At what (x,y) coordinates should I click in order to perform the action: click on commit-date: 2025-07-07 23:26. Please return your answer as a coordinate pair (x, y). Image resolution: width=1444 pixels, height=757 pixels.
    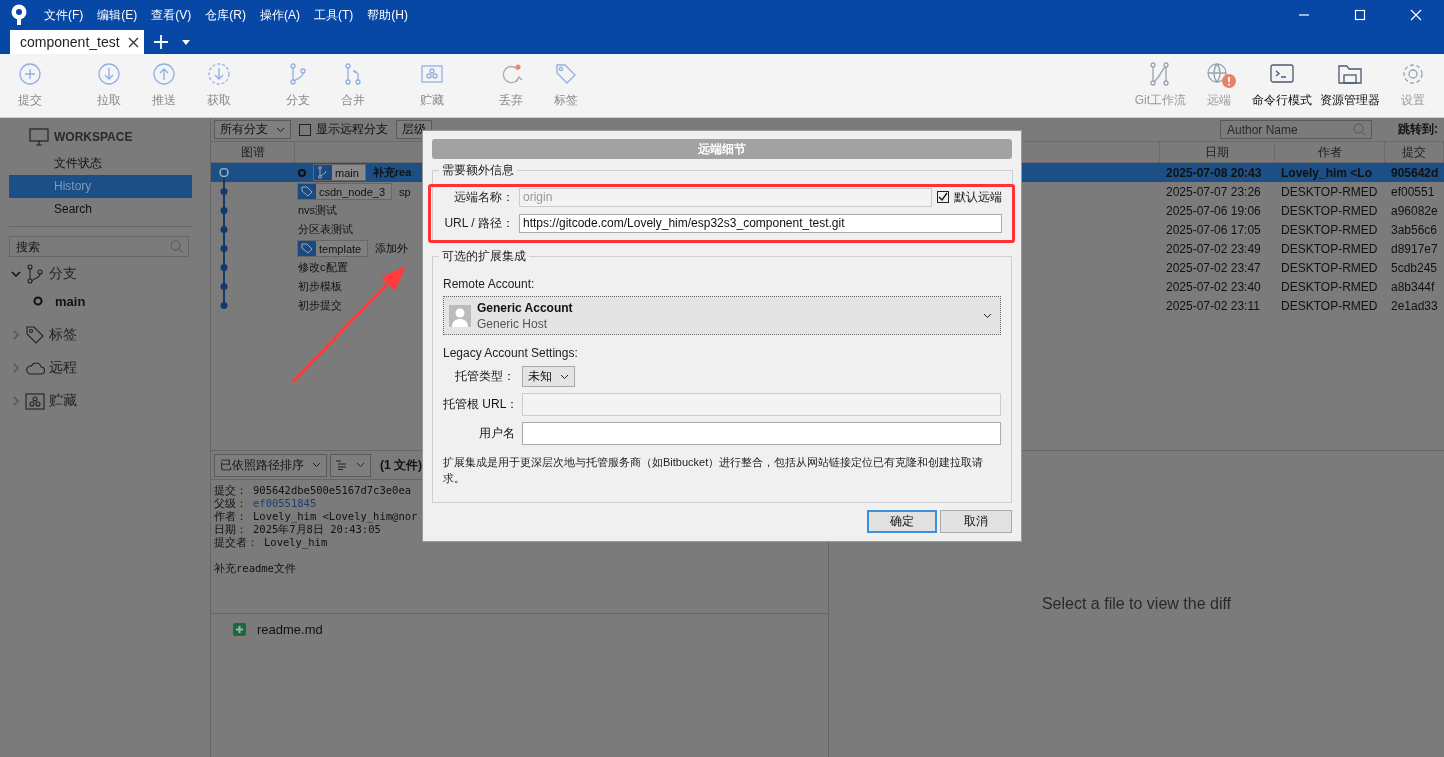
    Looking at the image, I should click on (1213, 191).